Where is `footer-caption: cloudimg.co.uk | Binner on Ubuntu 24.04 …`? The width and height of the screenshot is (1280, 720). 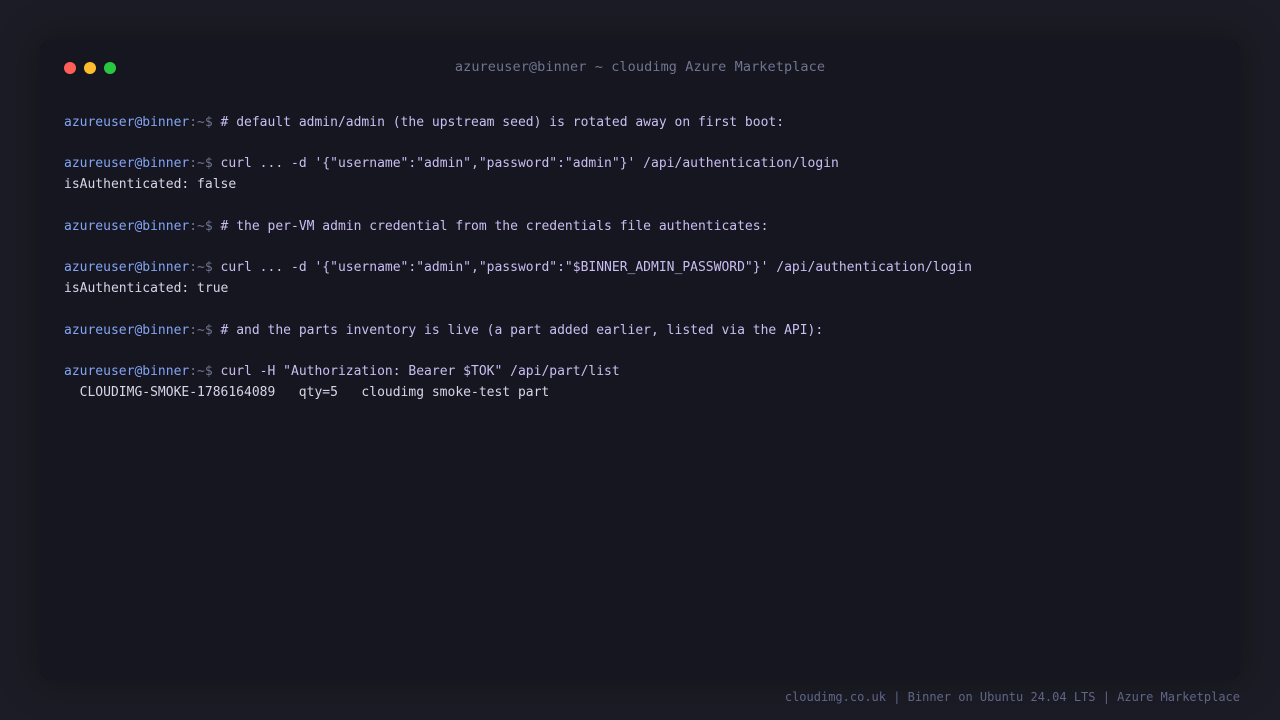
footer-caption: cloudimg.co.uk | Binner on Ubuntu 24.04 … is located at coordinates (1012, 697).